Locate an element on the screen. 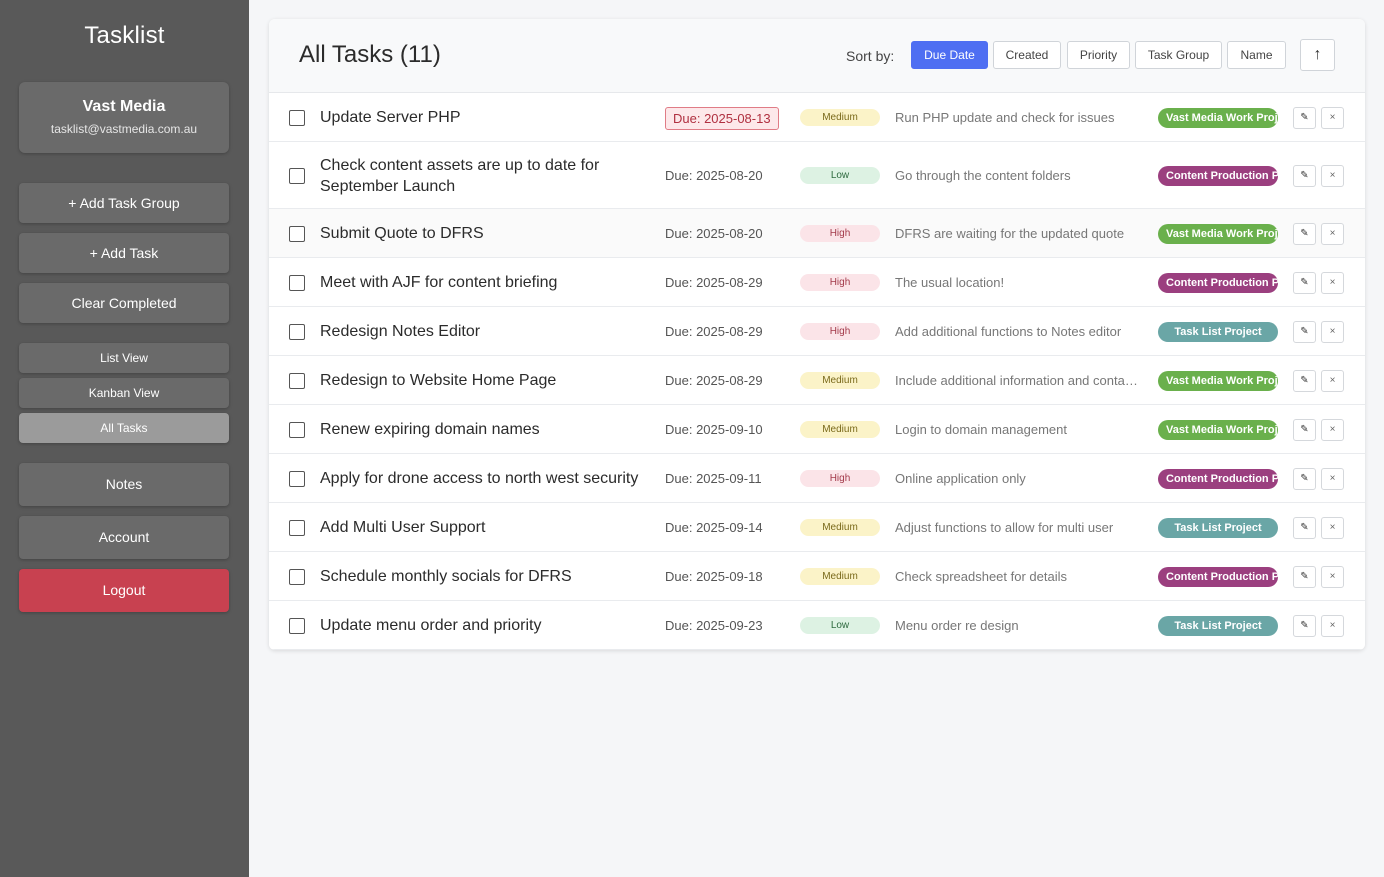 The image size is (1384, 877). priority-badge: High is located at coordinates (840, 233).